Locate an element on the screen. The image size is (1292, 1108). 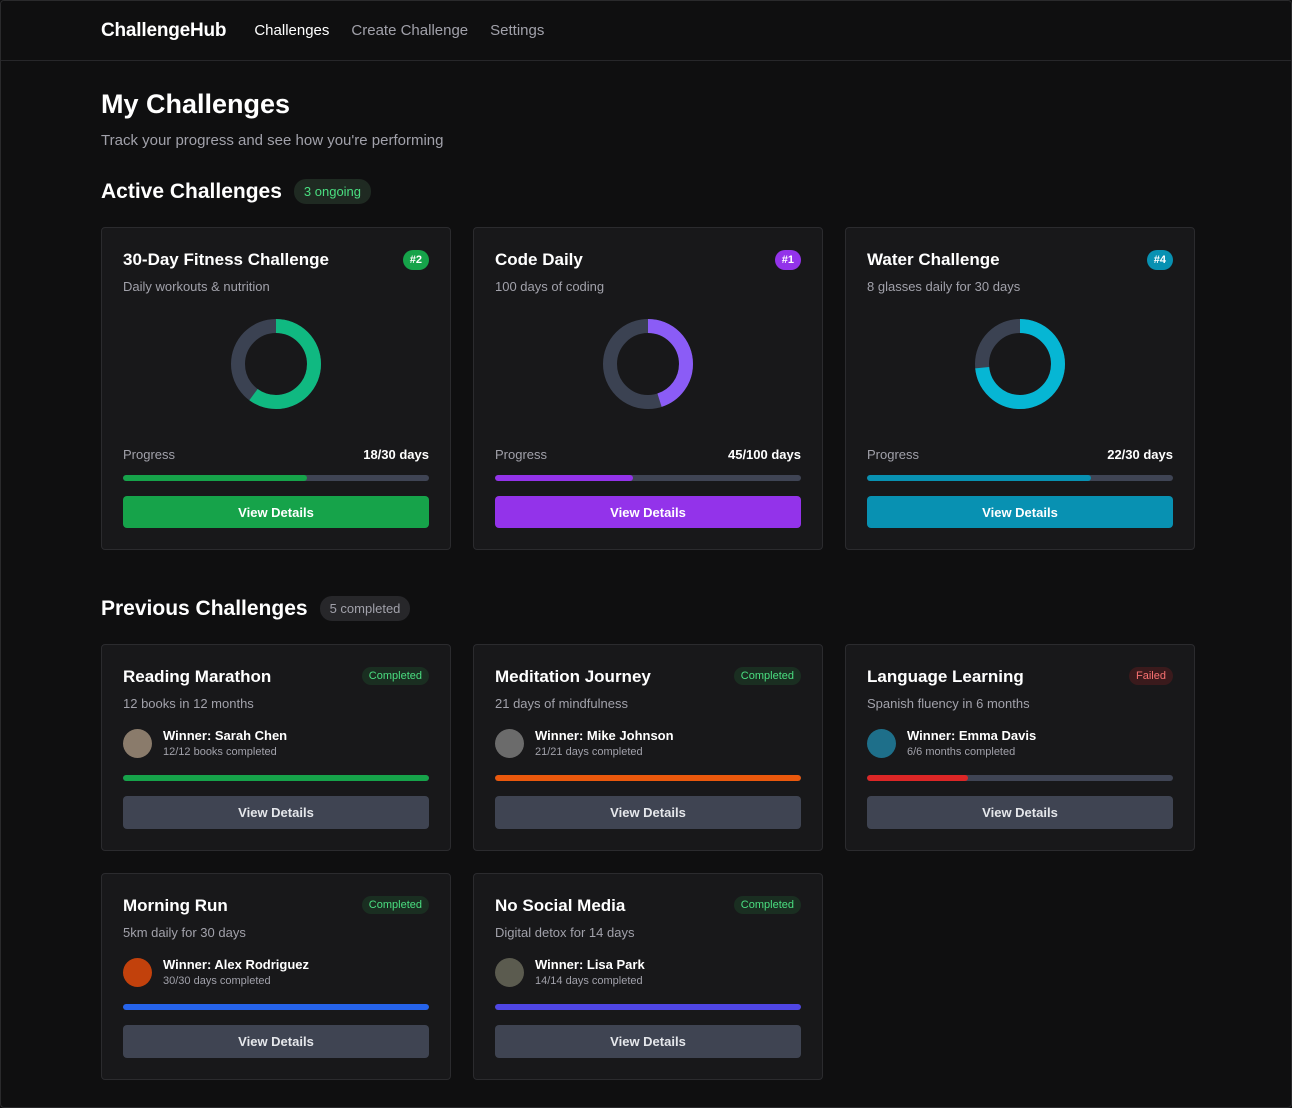
progress-value: 18/30 days is located at coordinates (396, 454).